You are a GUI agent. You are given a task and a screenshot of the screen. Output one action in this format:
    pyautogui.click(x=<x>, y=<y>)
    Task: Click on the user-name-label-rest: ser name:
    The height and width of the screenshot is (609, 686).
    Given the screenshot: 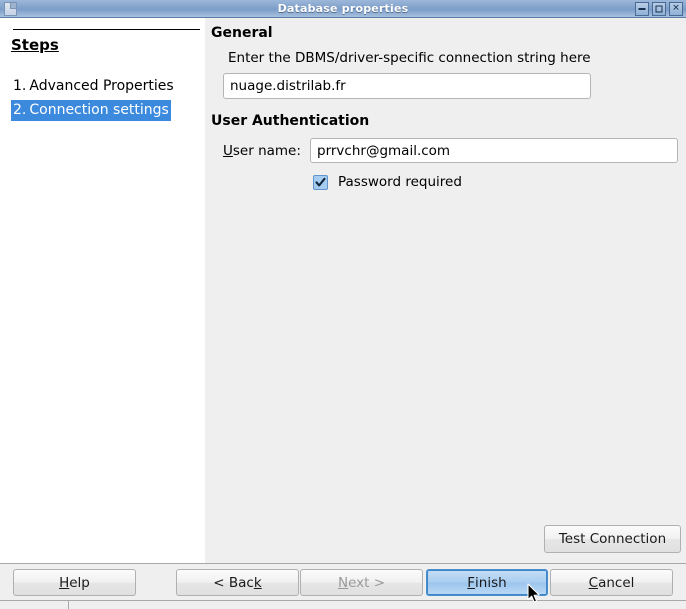 What is the action you would take?
    pyautogui.click(x=266, y=151)
    